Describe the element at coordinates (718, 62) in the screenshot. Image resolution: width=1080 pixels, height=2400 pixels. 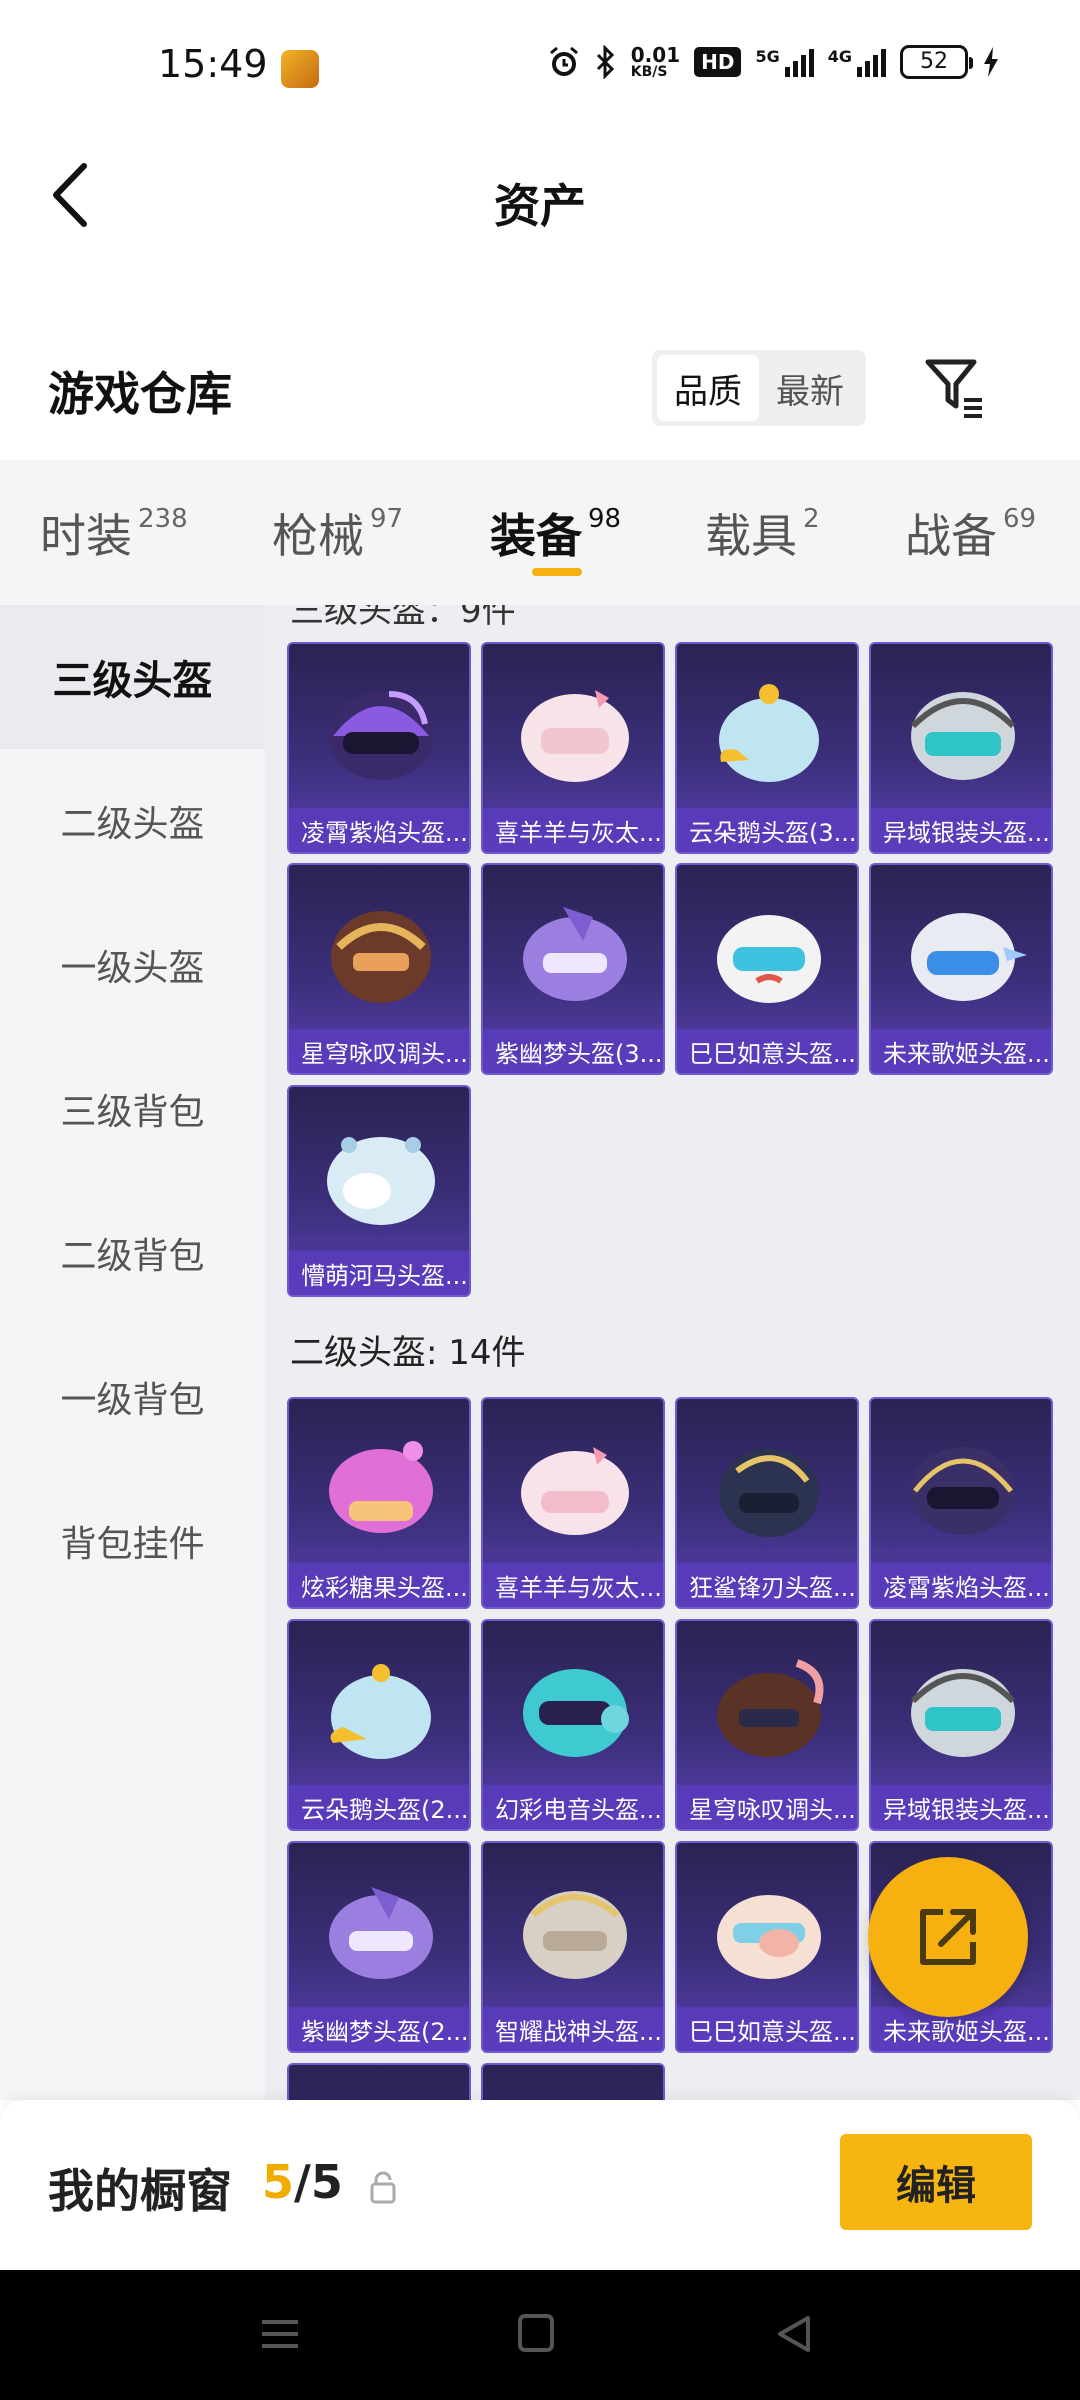
I see `hd-voice-badge: HD` at that location.